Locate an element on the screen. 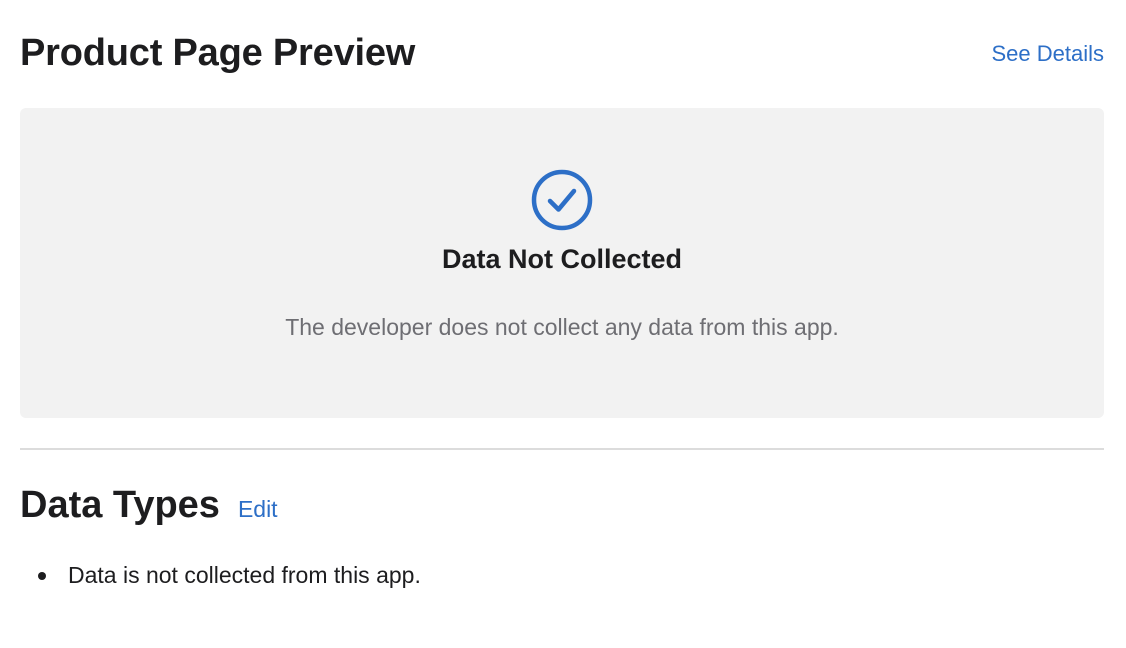  data-types-title: Data Types is located at coordinates (120, 504).